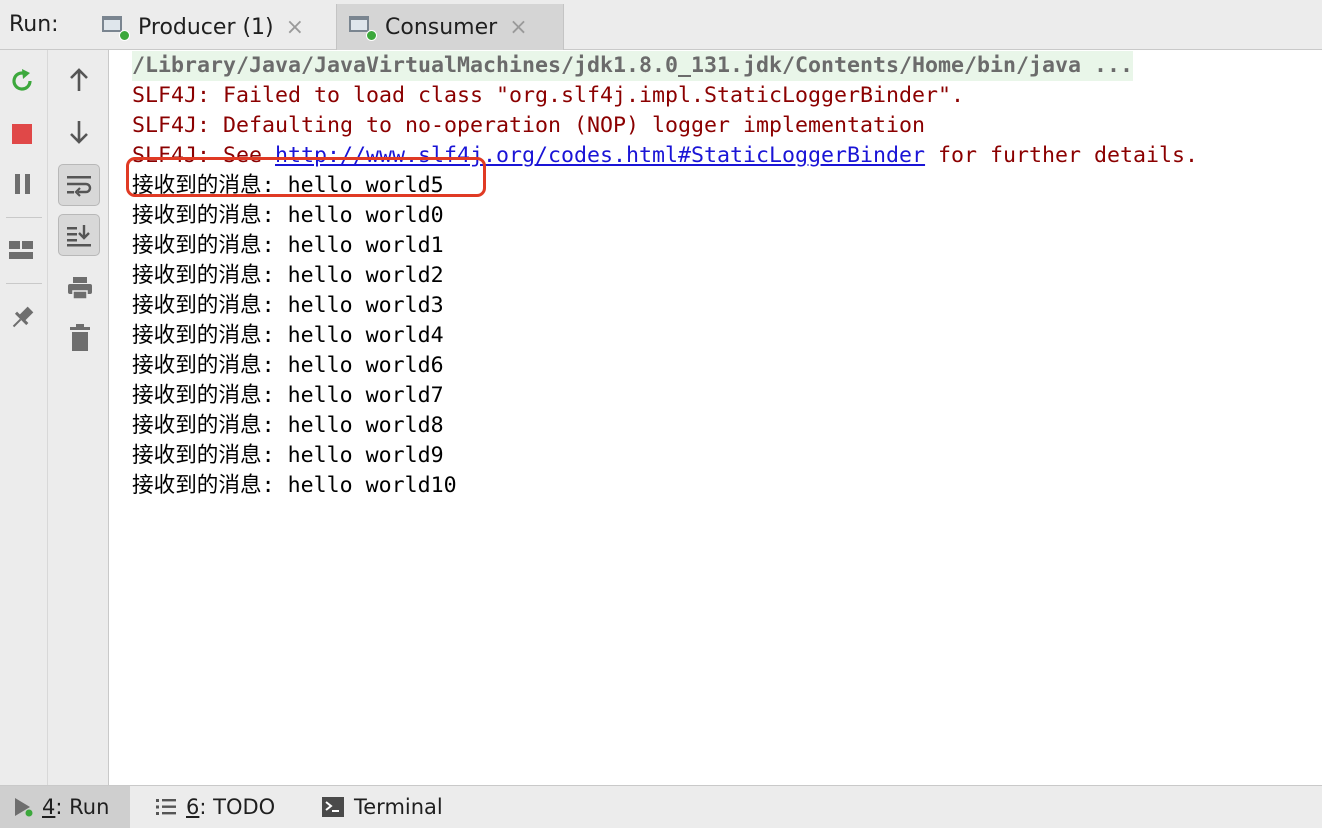 Image resolution: width=1322 pixels, height=828 pixels. What do you see at coordinates (306, 177) in the screenshot?
I see `highlight-annotation` at bounding box center [306, 177].